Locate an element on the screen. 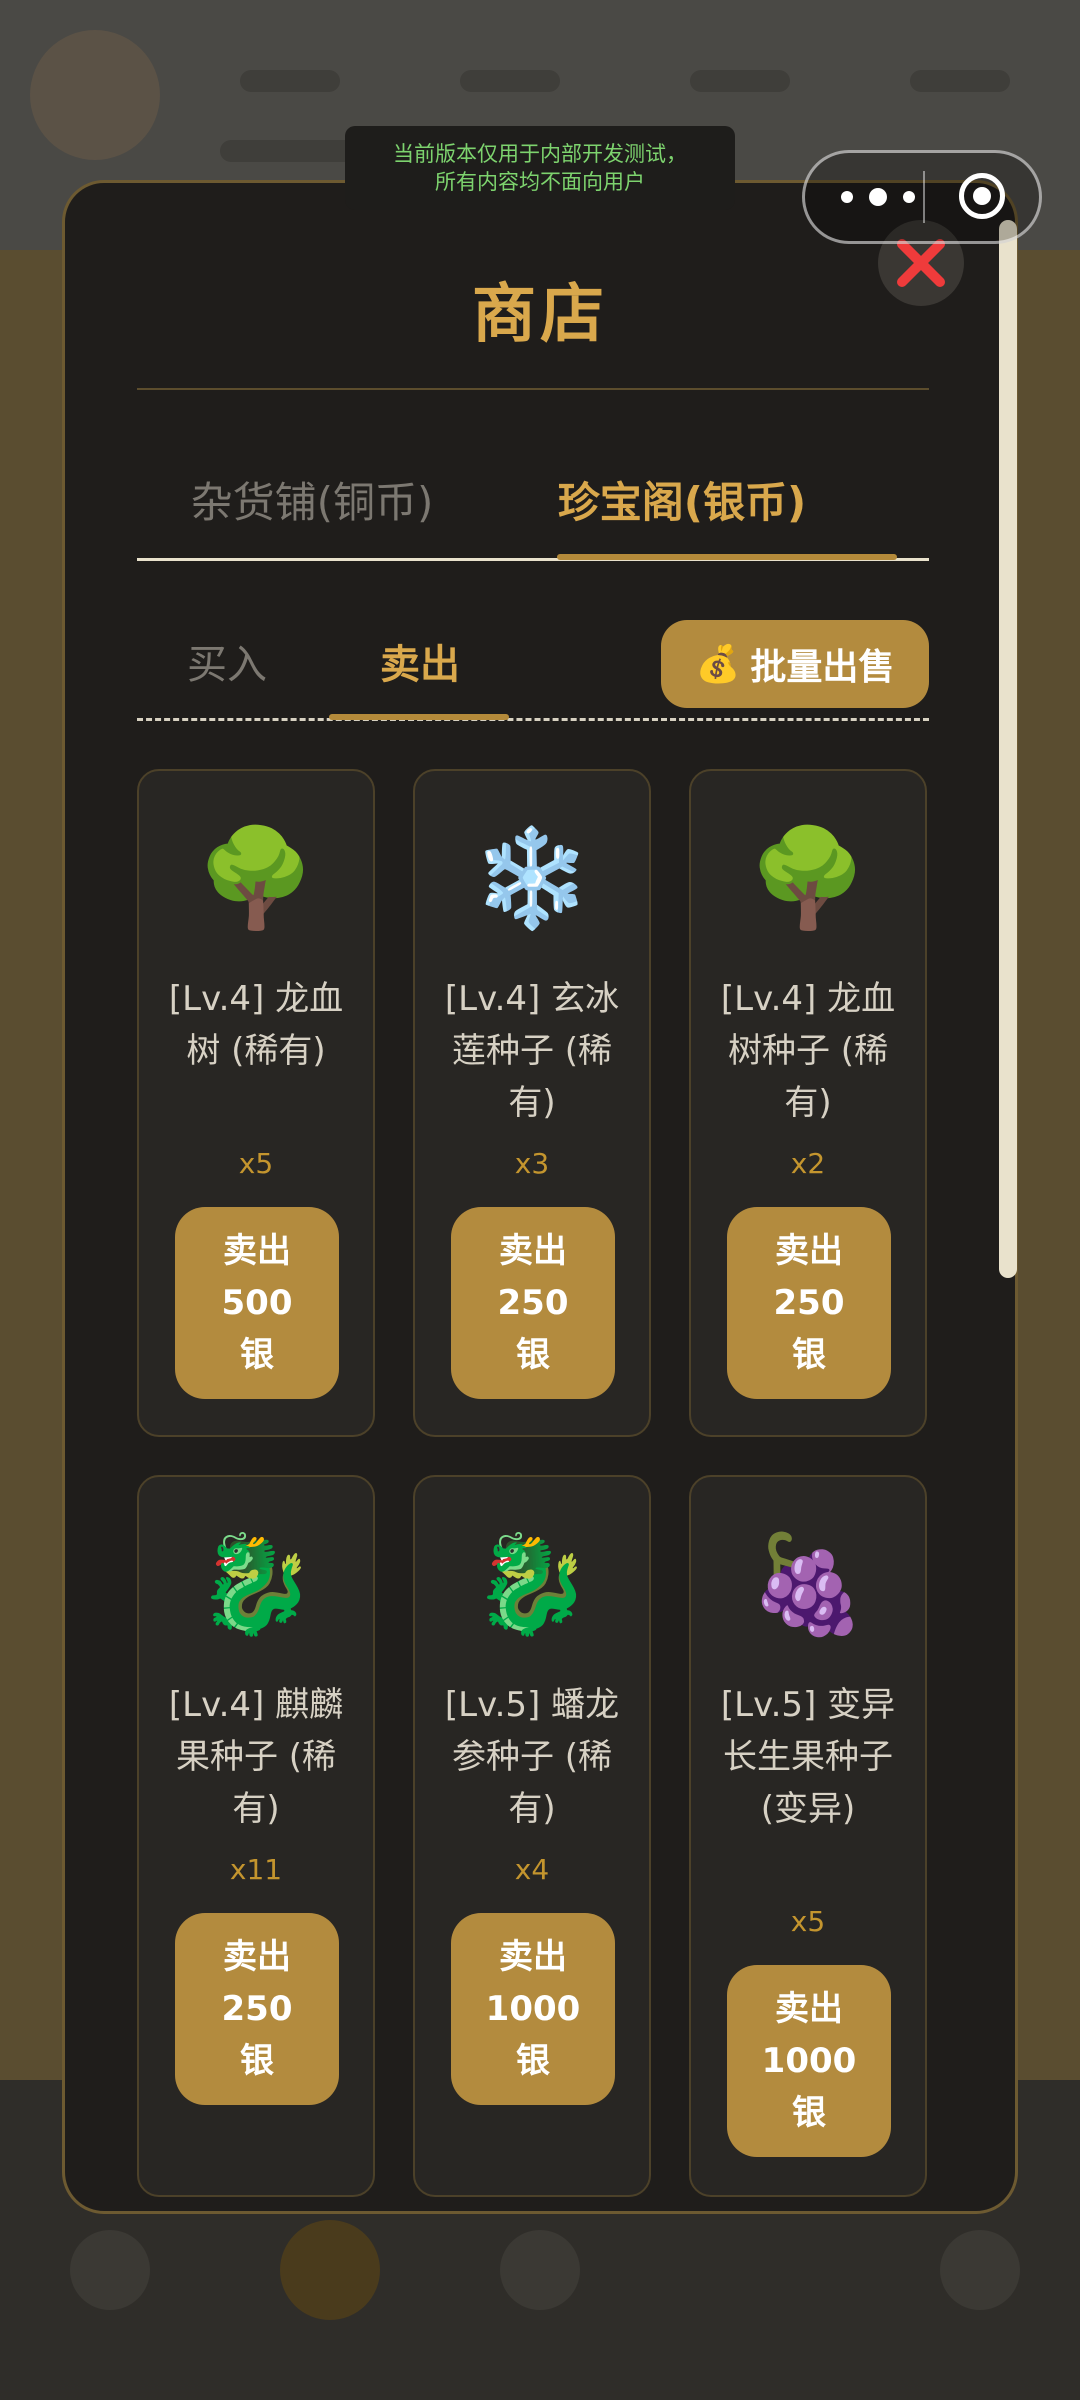 The width and height of the screenshot is (1080, 2400). tab-general-store: 杂货铺(铜币) is located at coordinates (312, 503).